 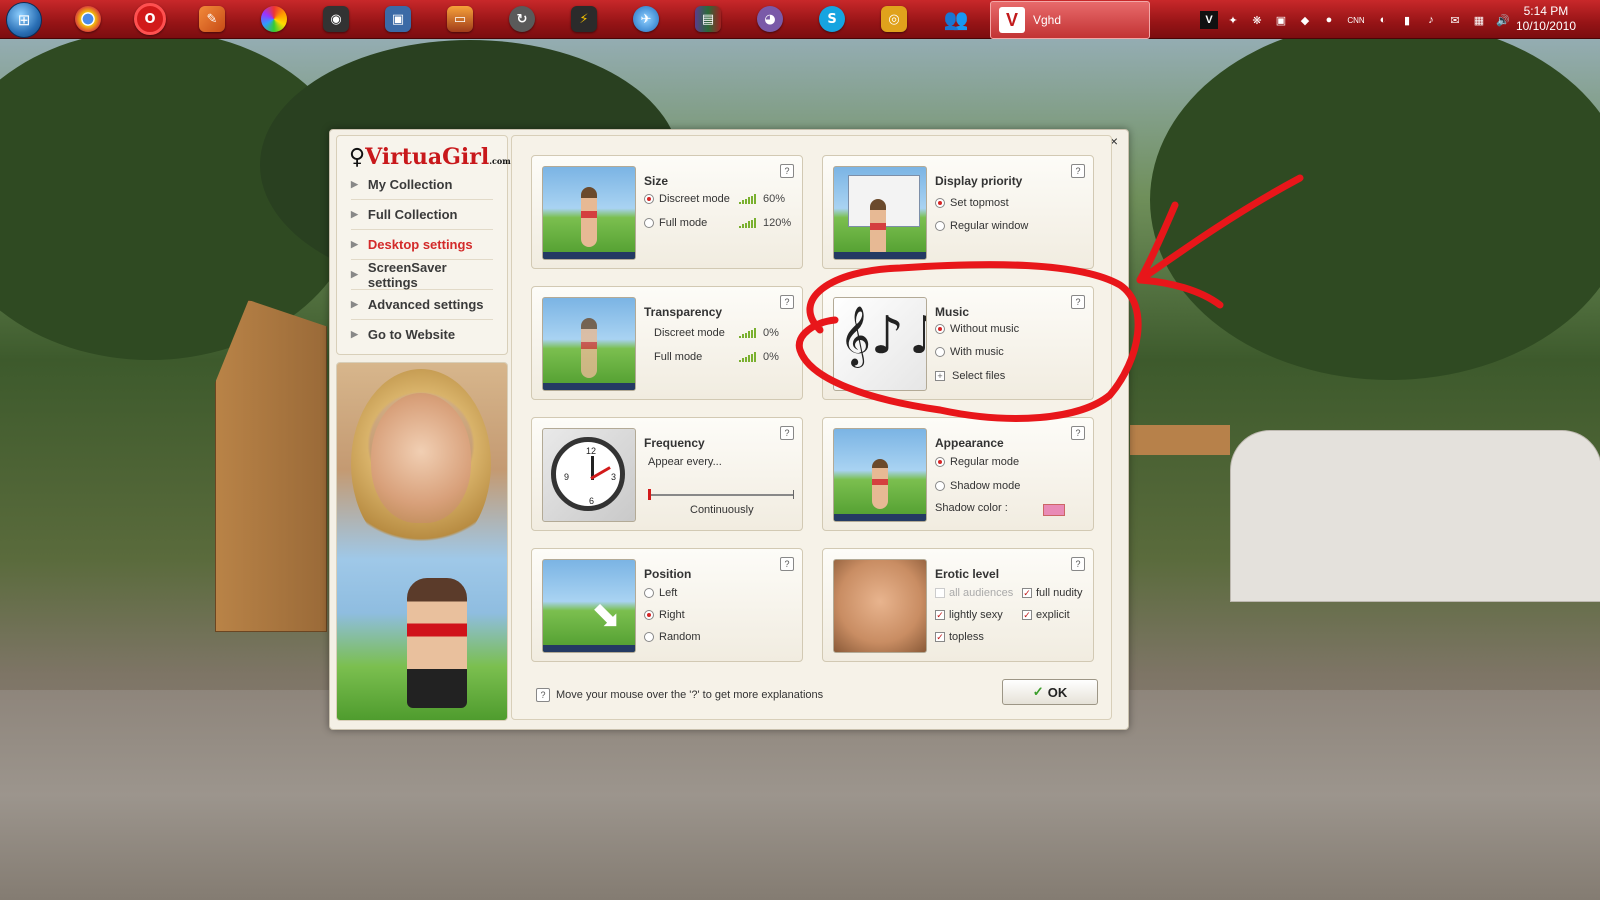 What do you see at coordinates (687, 199) in the screenshot?
I see `size-discreet-radio: Discreet mode` at bounding box center [687, 199].